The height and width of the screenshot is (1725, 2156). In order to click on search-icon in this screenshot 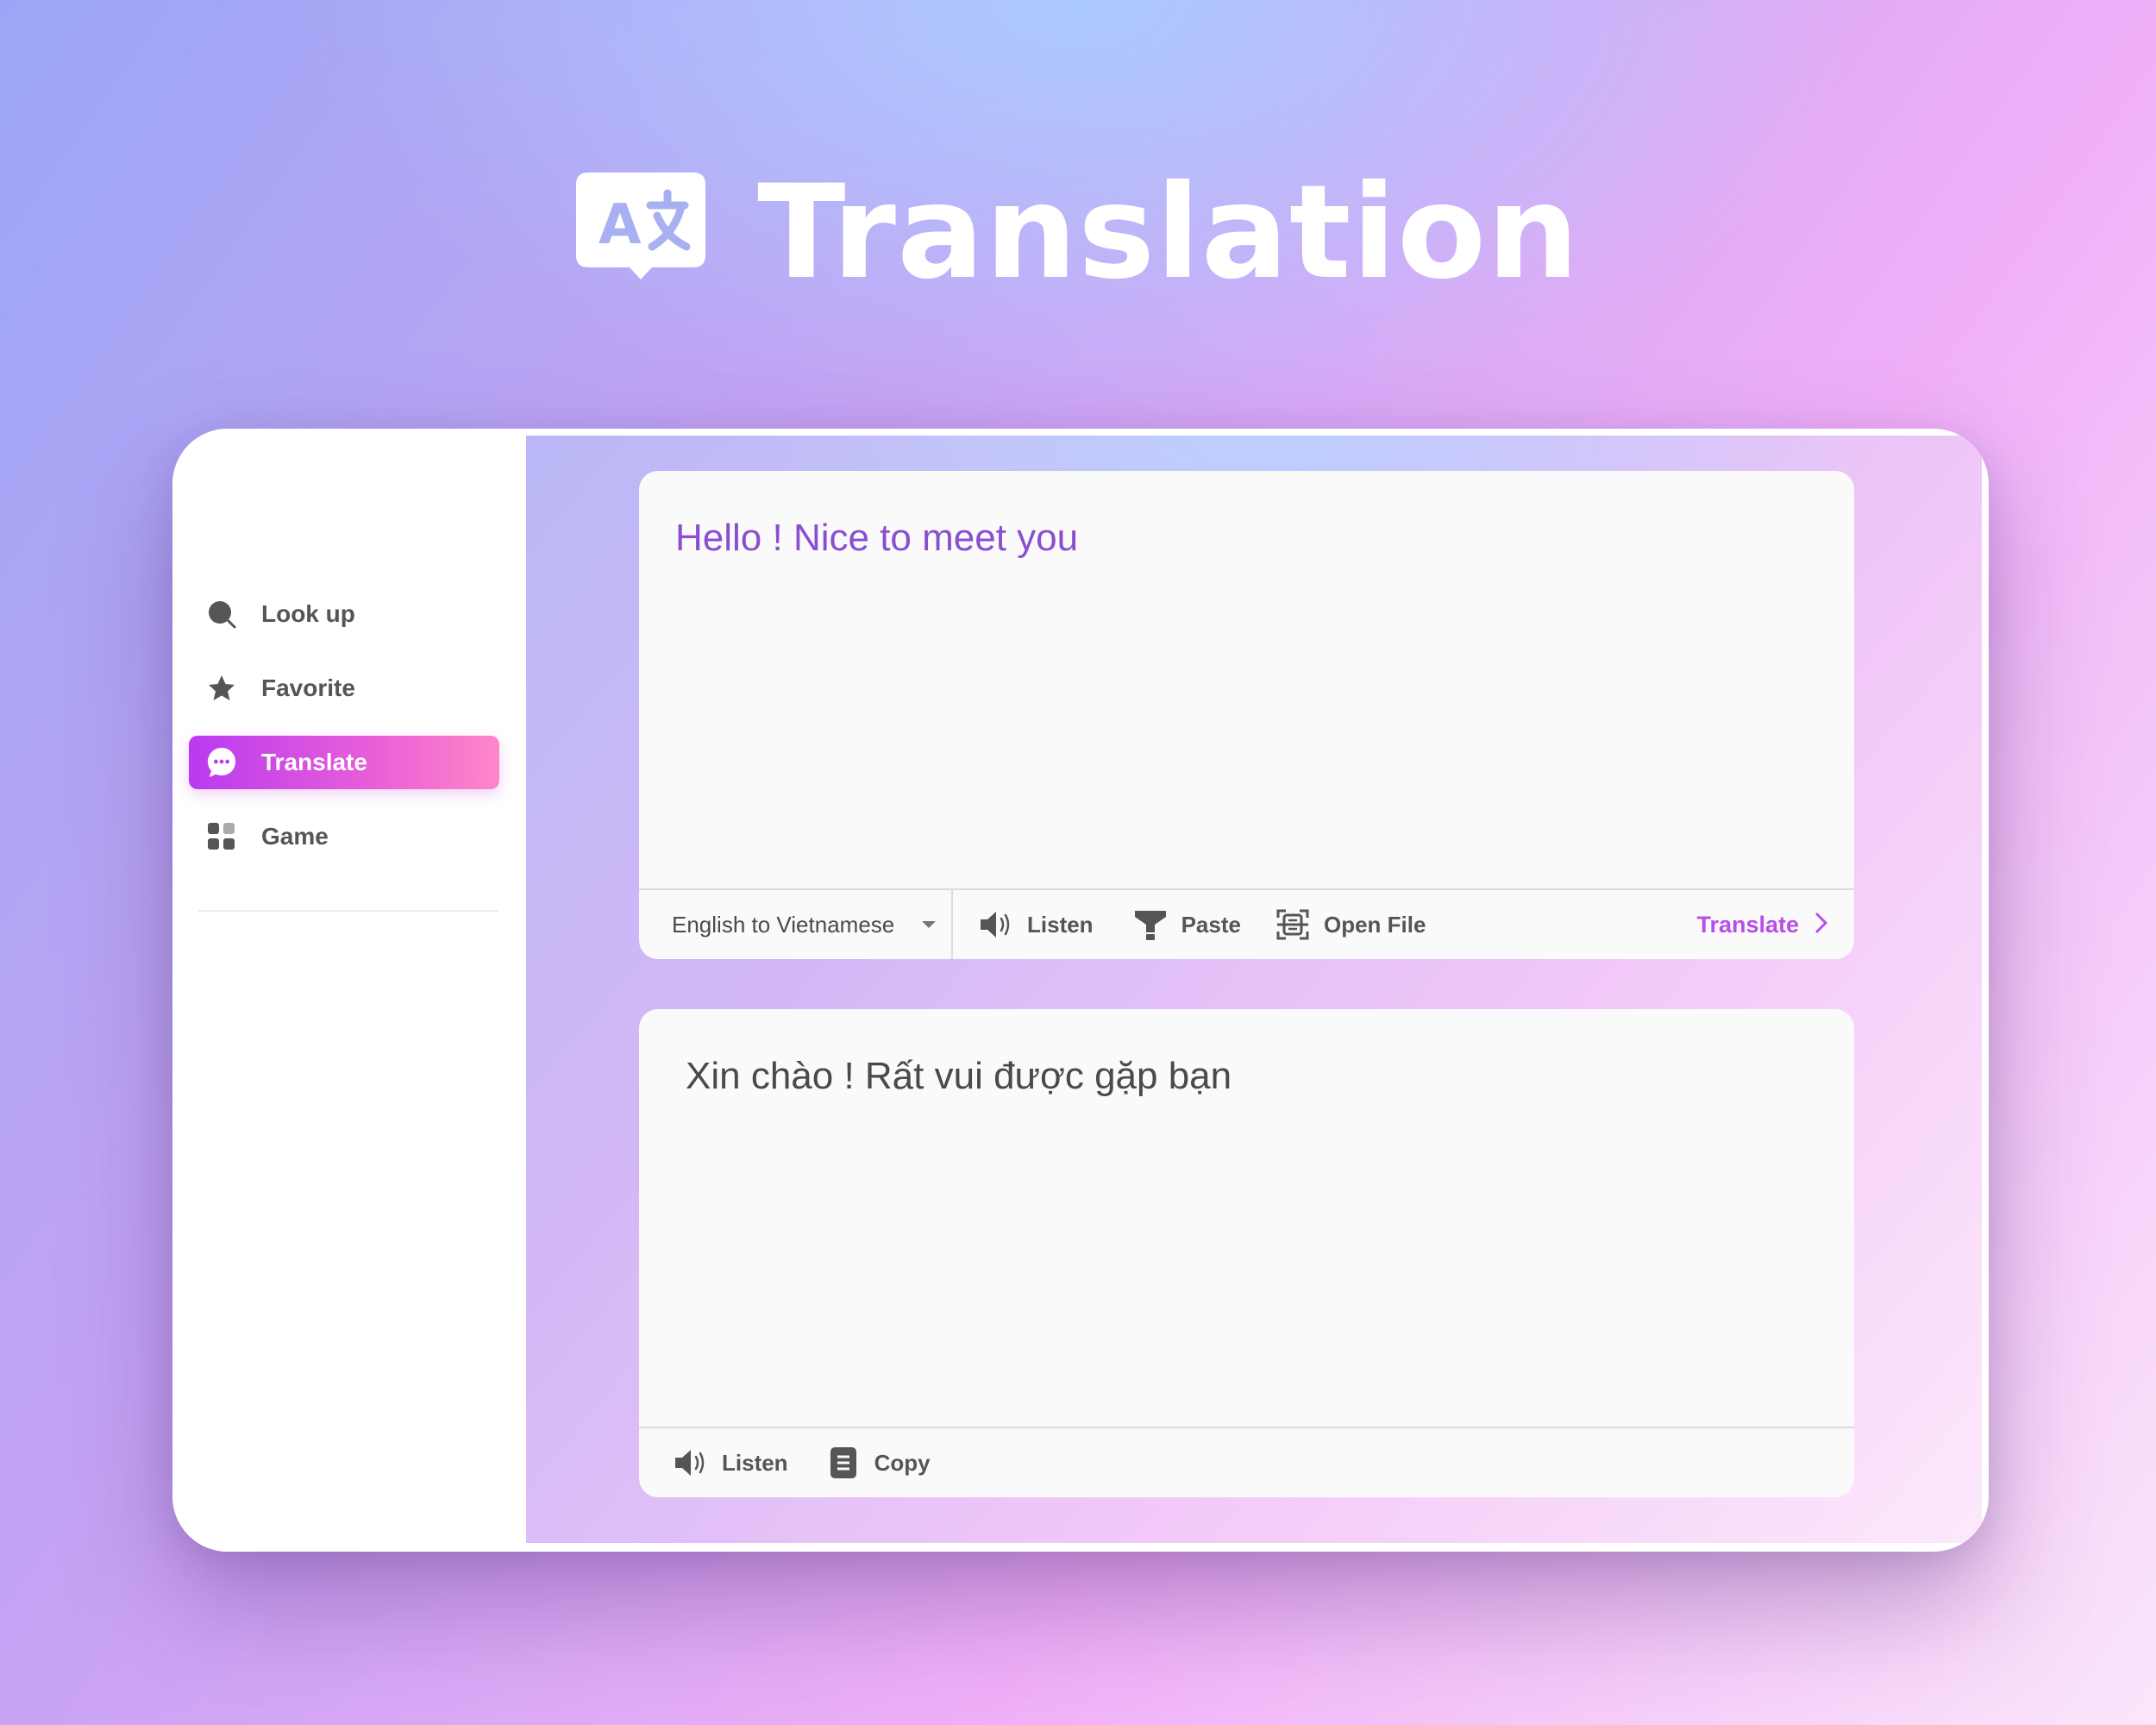, I will do `click(222, 614)`.